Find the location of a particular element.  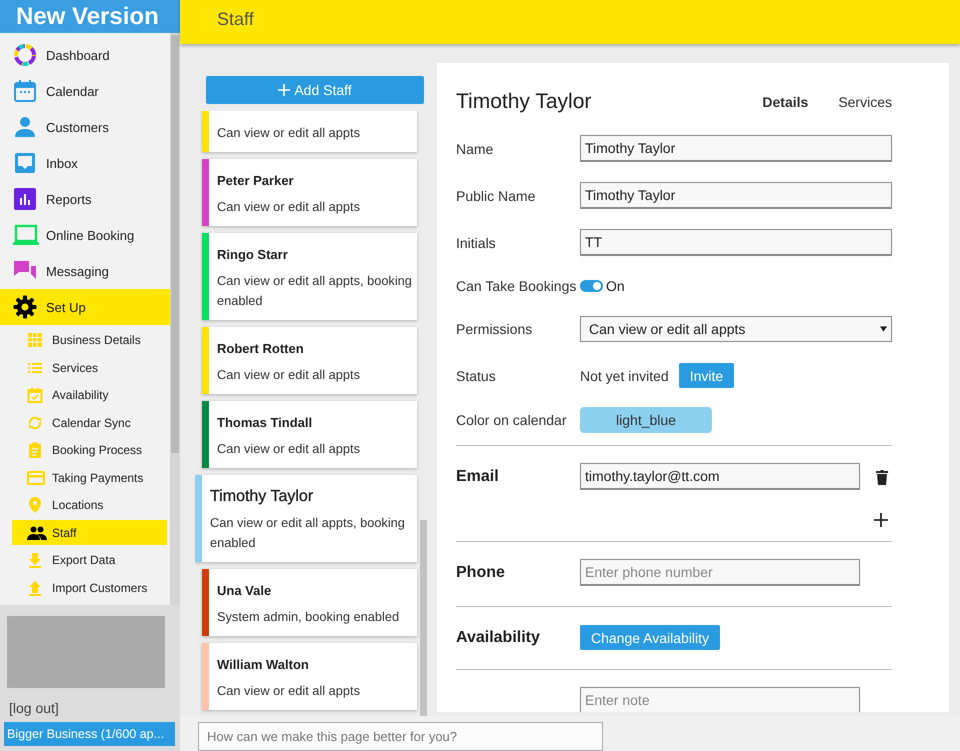

nav-subitem: Taking Payments is located at coordinates (89, 477).